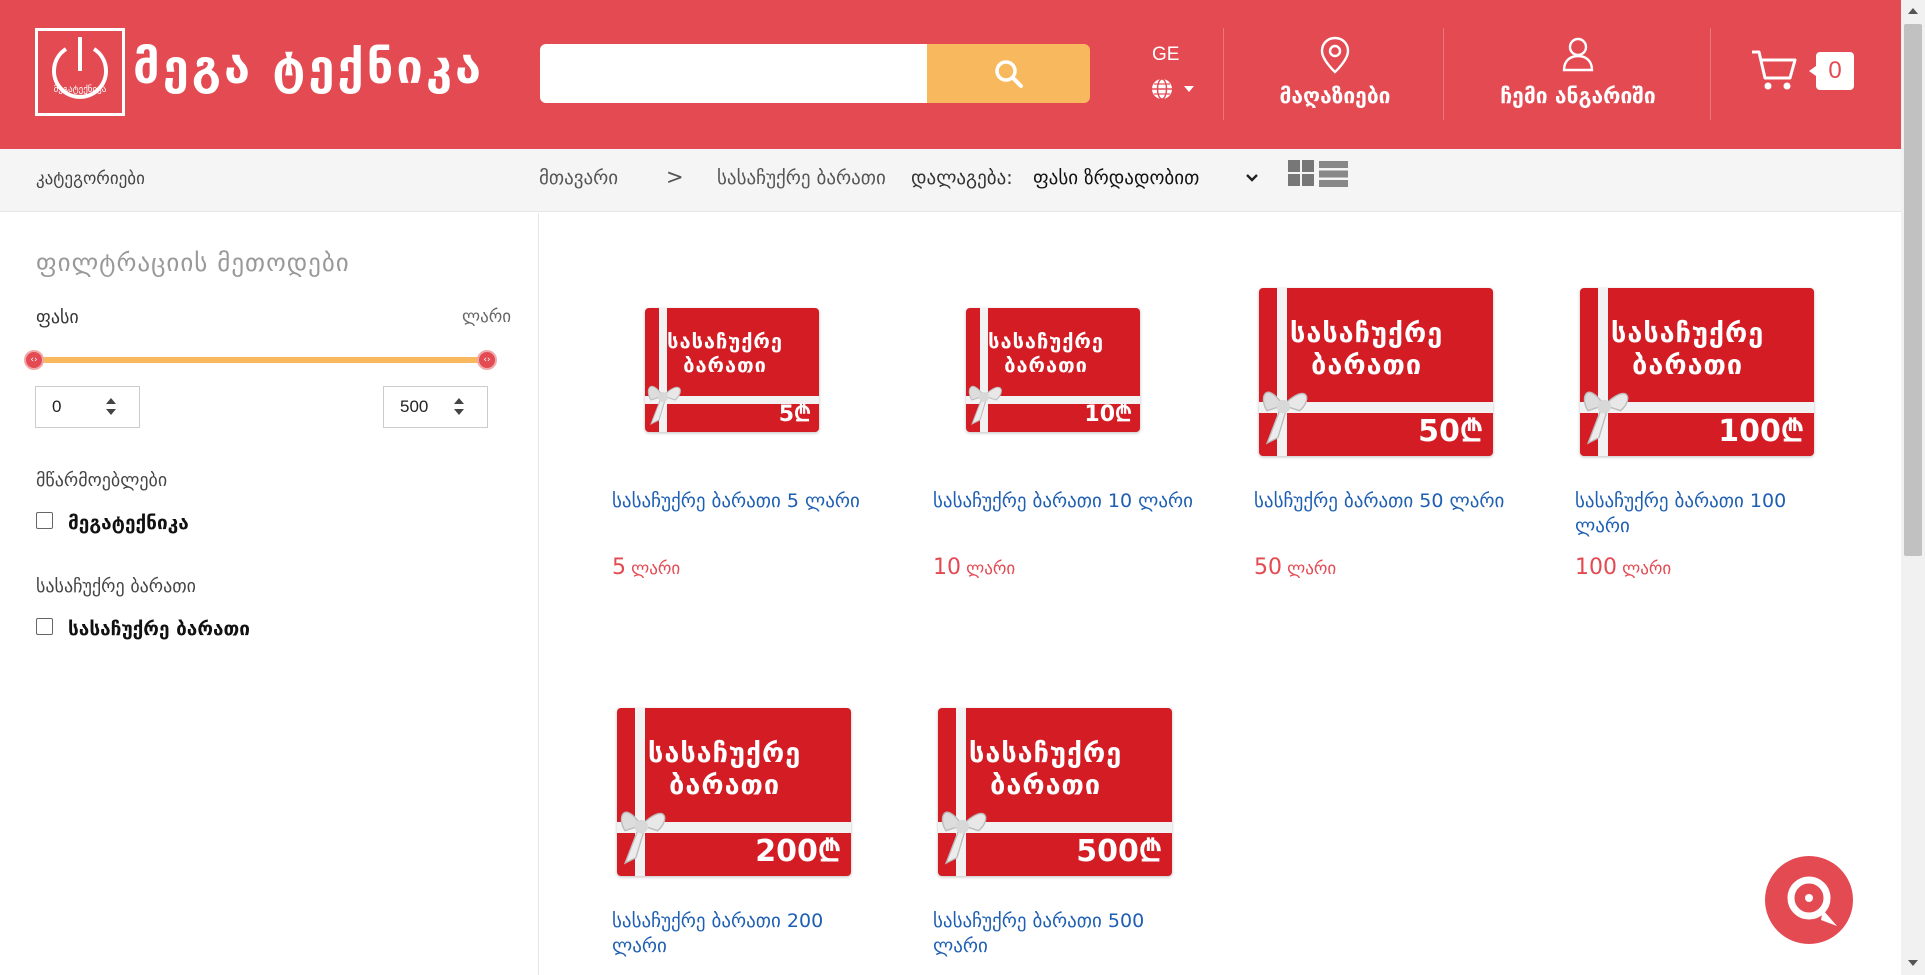  I want to click on gift-card-graphic: სასაჩუქრე ბარათი 500₾, so click(1055, 792).